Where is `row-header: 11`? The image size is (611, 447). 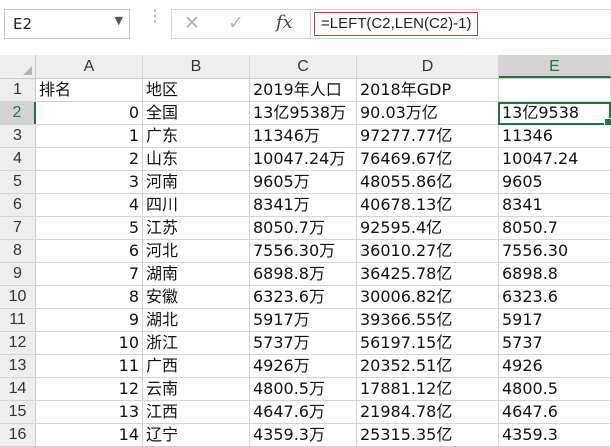
row-header: 11 is located at coordinates (18, 320).